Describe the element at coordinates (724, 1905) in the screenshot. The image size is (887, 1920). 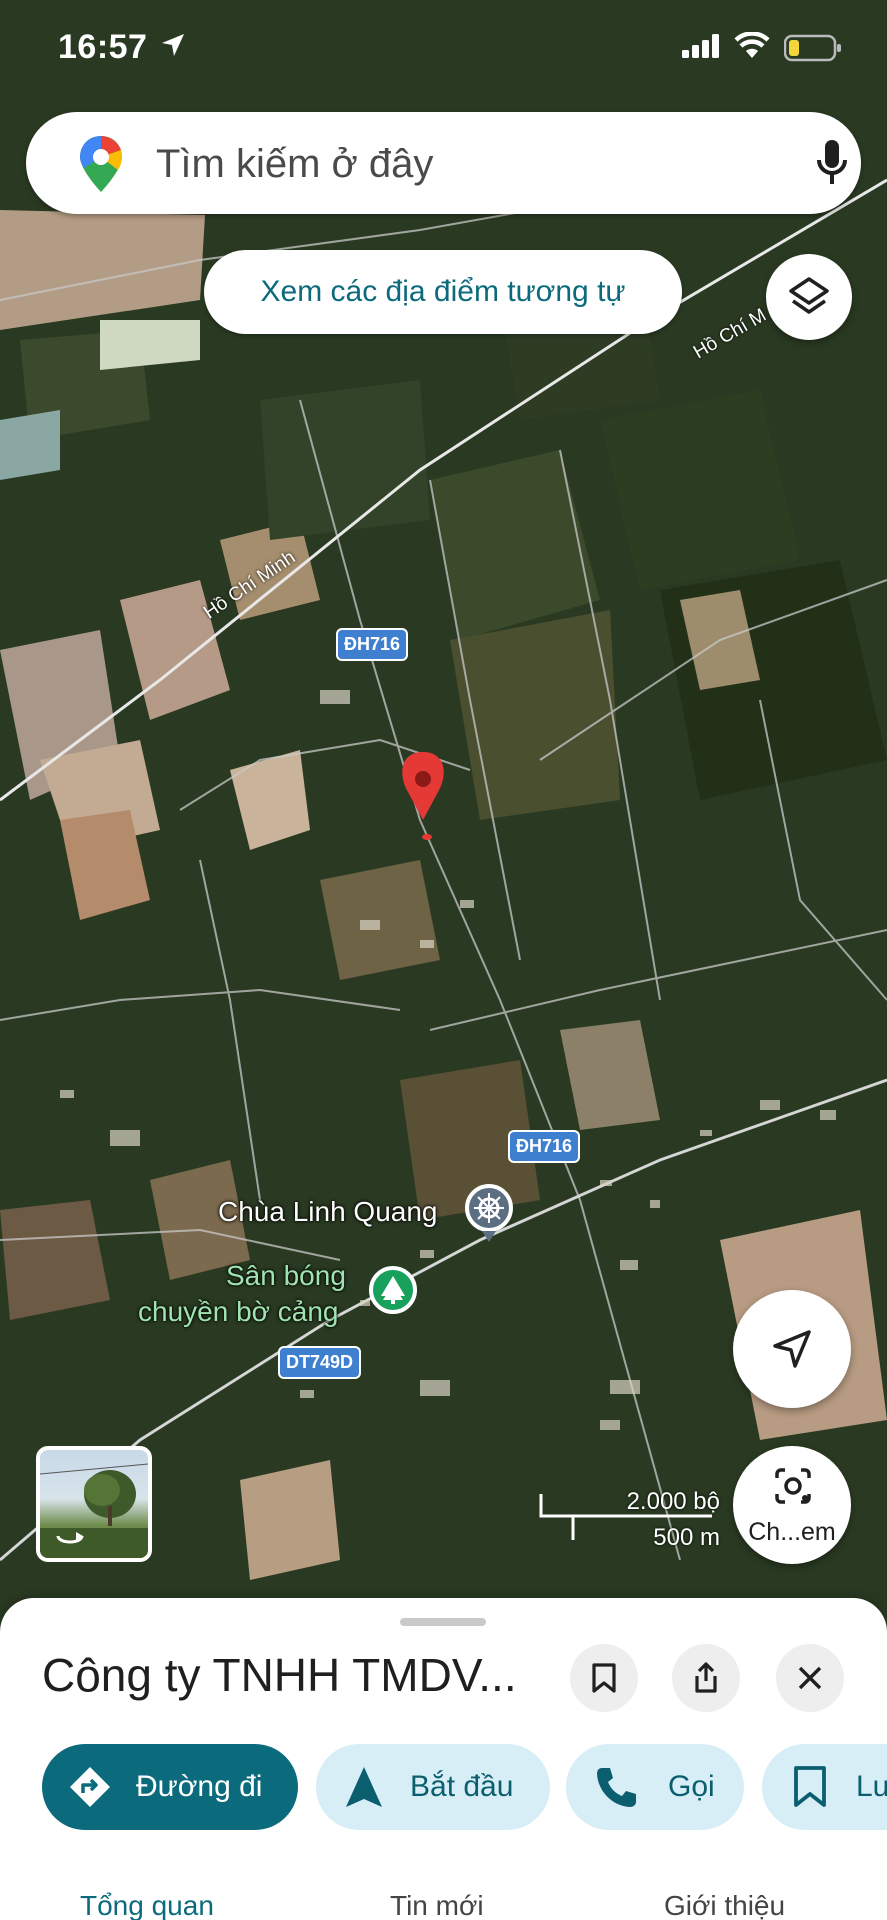
I see `tab-about: Giới thiệu` at that location.